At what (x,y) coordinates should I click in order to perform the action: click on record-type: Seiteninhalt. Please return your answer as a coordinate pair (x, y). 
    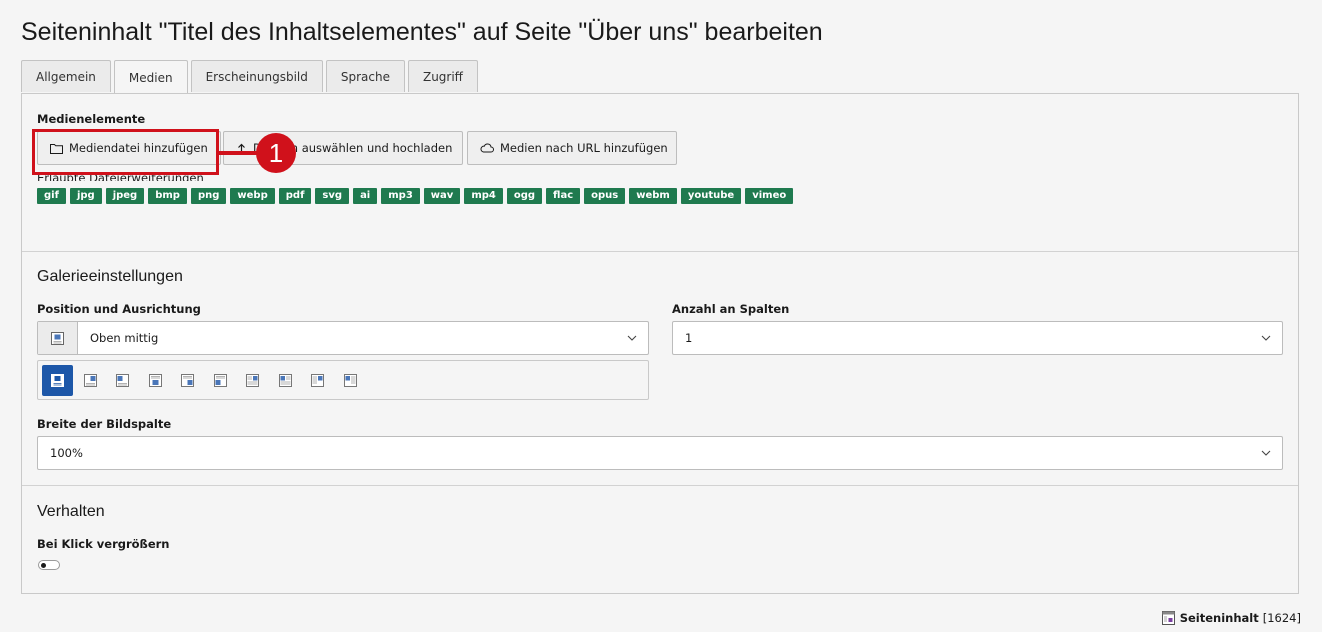
    Looking at the image, I should click on (1219, 618).